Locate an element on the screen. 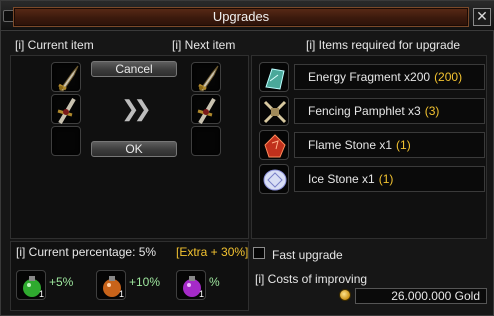  window-title: Upgrades is located at coordinates (241, 16).